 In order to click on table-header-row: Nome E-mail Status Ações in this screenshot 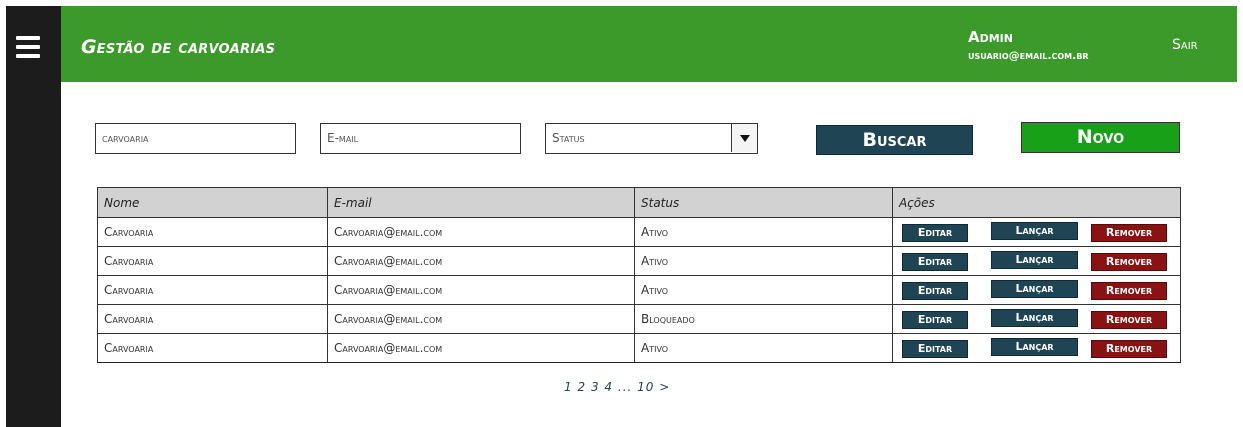, I will do `click(639, 202)`.